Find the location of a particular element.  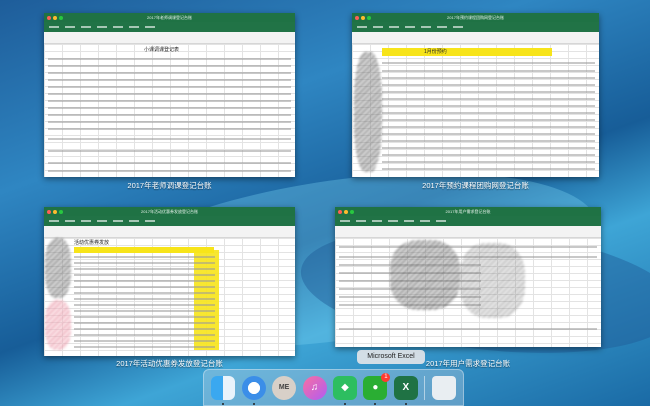

excel-window-user-demand: 2017年用户需求登记台账 is located at coordinates (468, 277).